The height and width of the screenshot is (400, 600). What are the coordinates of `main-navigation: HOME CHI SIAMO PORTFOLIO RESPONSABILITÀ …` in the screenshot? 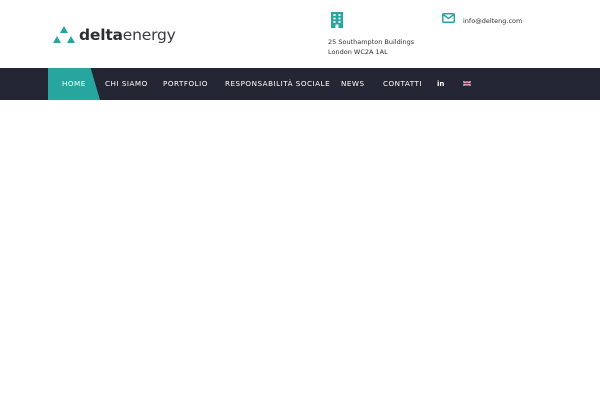 It's located at (300, 84).